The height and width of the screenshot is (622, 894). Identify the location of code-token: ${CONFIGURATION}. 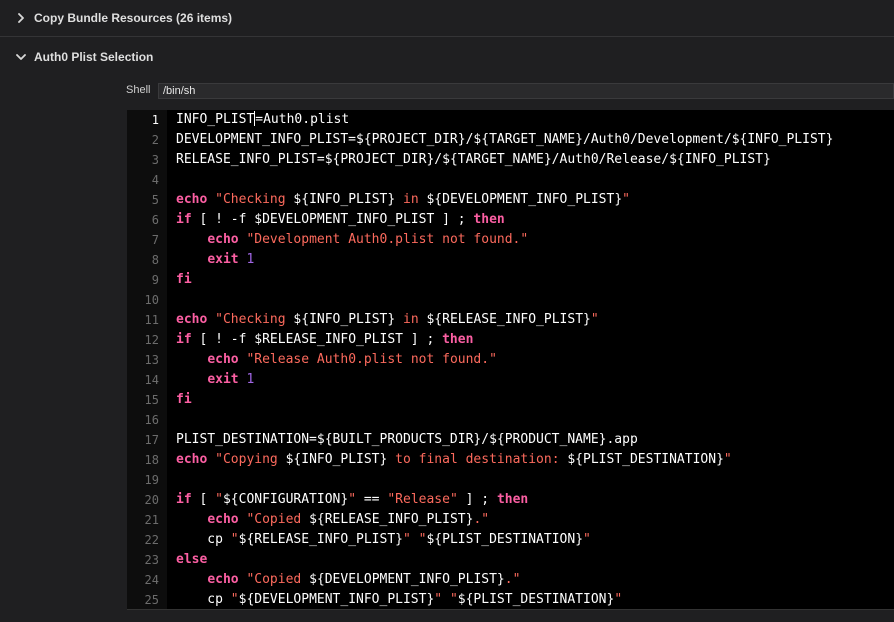
(285, 499).